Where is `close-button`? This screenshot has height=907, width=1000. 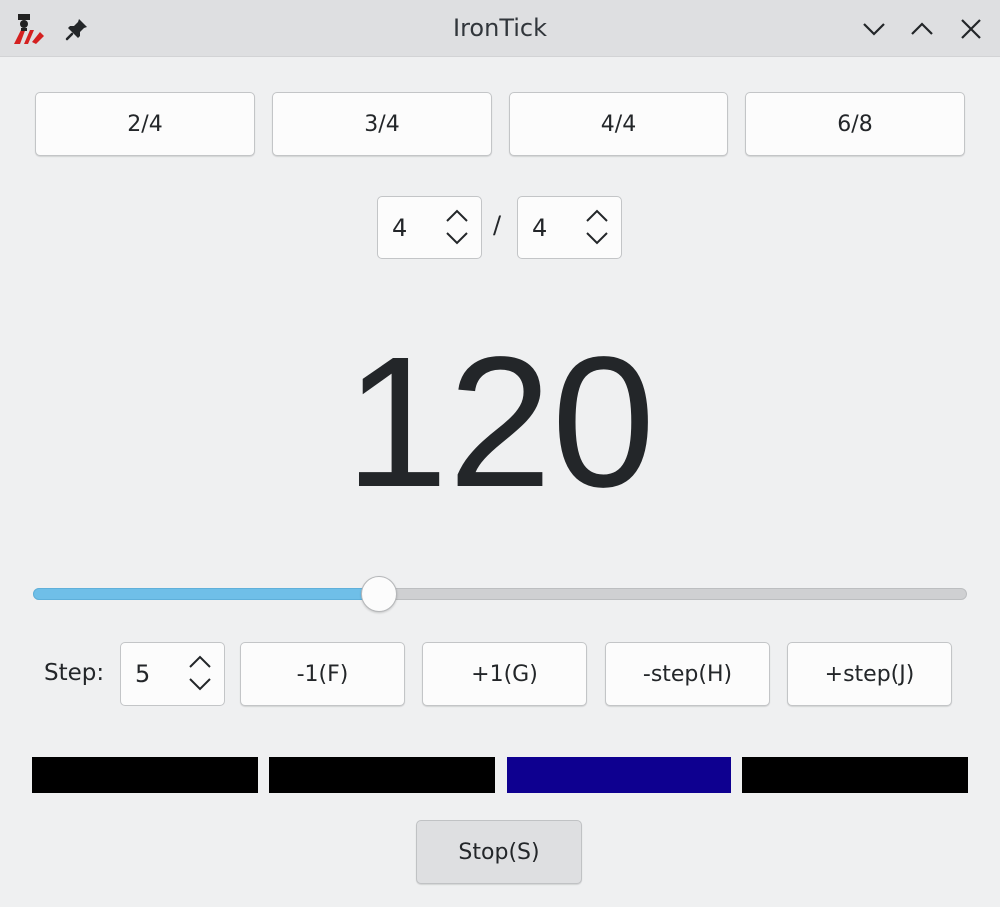 close-button is located at coordinates (971, 29).